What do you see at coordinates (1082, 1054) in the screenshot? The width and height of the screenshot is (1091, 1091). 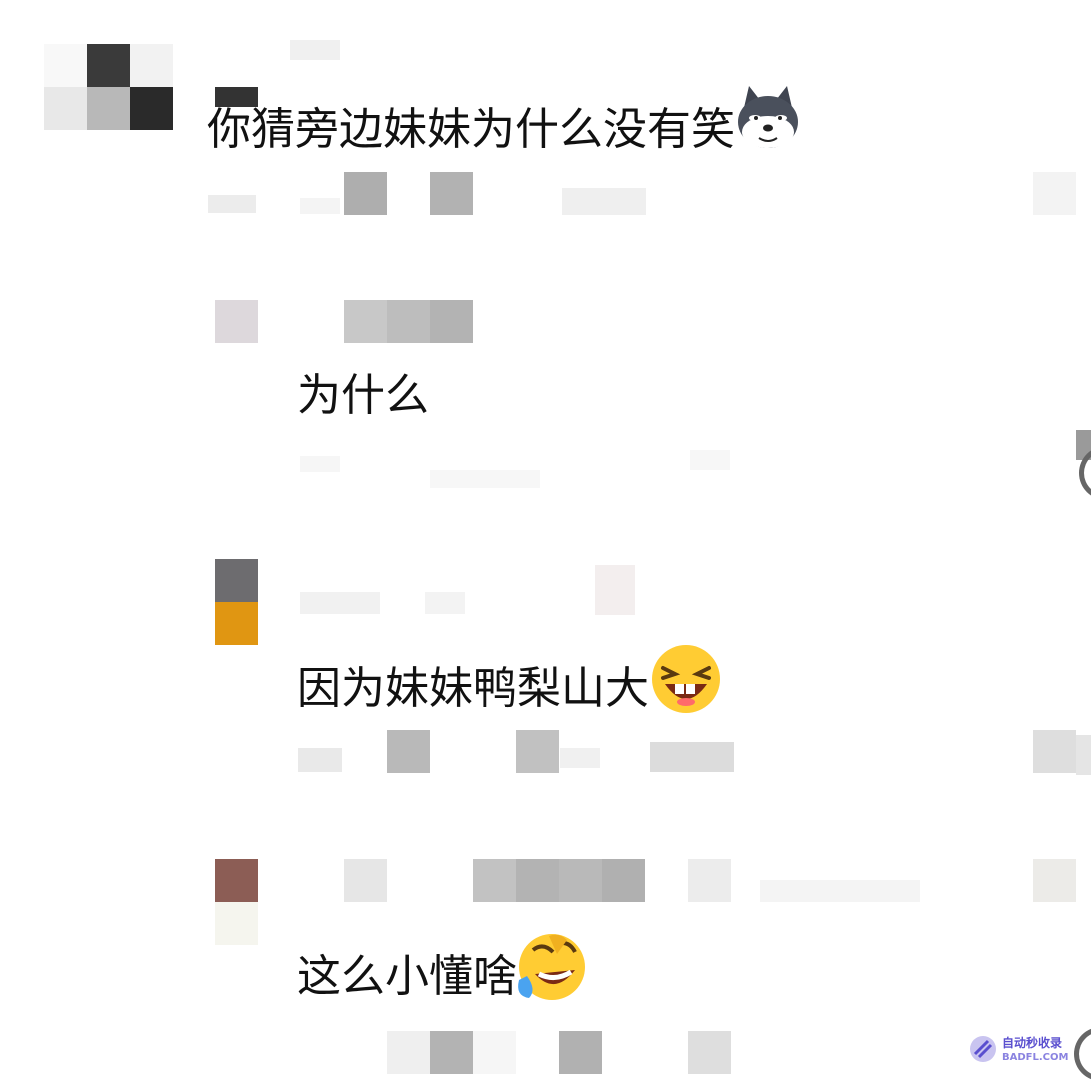 I see `like-heart-outline-icon` at bounding box center [1082, 1054].